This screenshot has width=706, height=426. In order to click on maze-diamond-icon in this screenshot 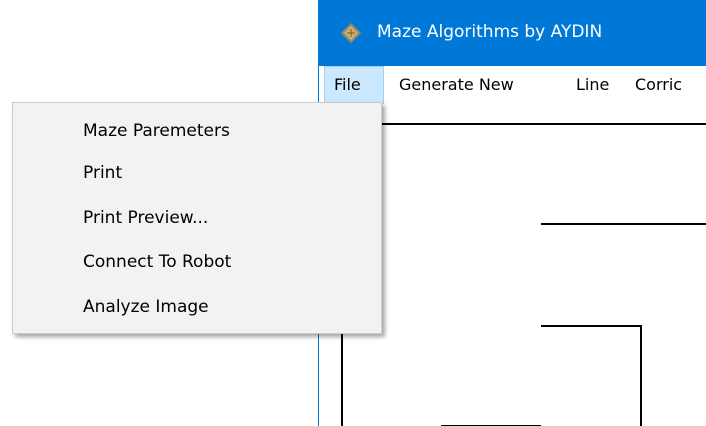, I will do `click(351, 33)`.